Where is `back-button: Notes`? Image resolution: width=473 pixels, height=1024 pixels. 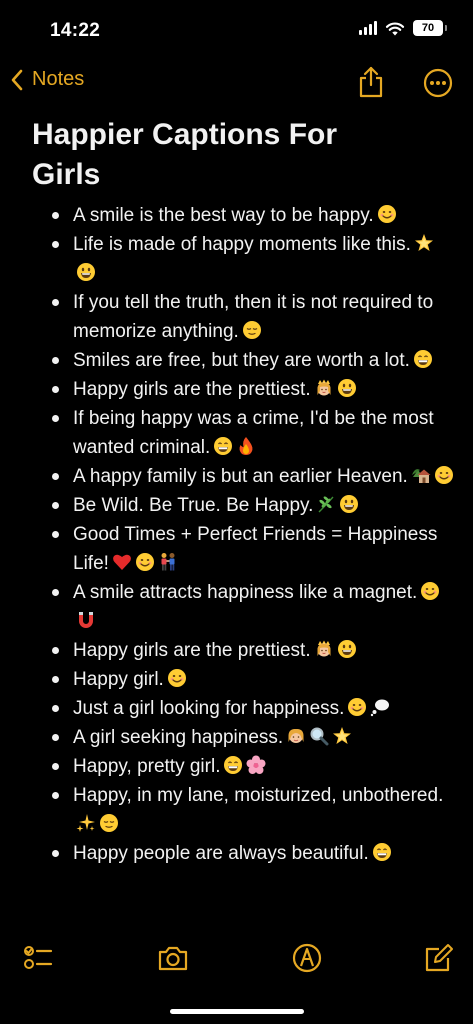 back-button: Notes is located at coordinates (47, 79).